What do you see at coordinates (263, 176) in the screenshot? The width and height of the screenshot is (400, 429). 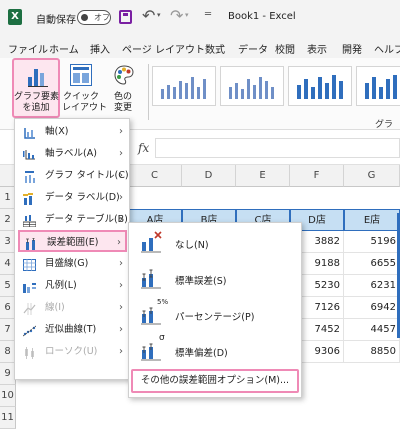 I see `column-header-e: E` at bounding box center [263, 176].